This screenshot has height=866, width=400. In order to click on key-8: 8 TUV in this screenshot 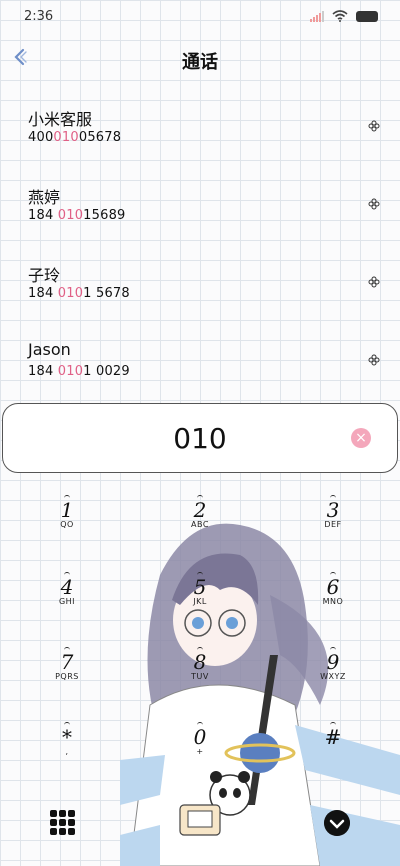, I will do `click(200, 679)`.